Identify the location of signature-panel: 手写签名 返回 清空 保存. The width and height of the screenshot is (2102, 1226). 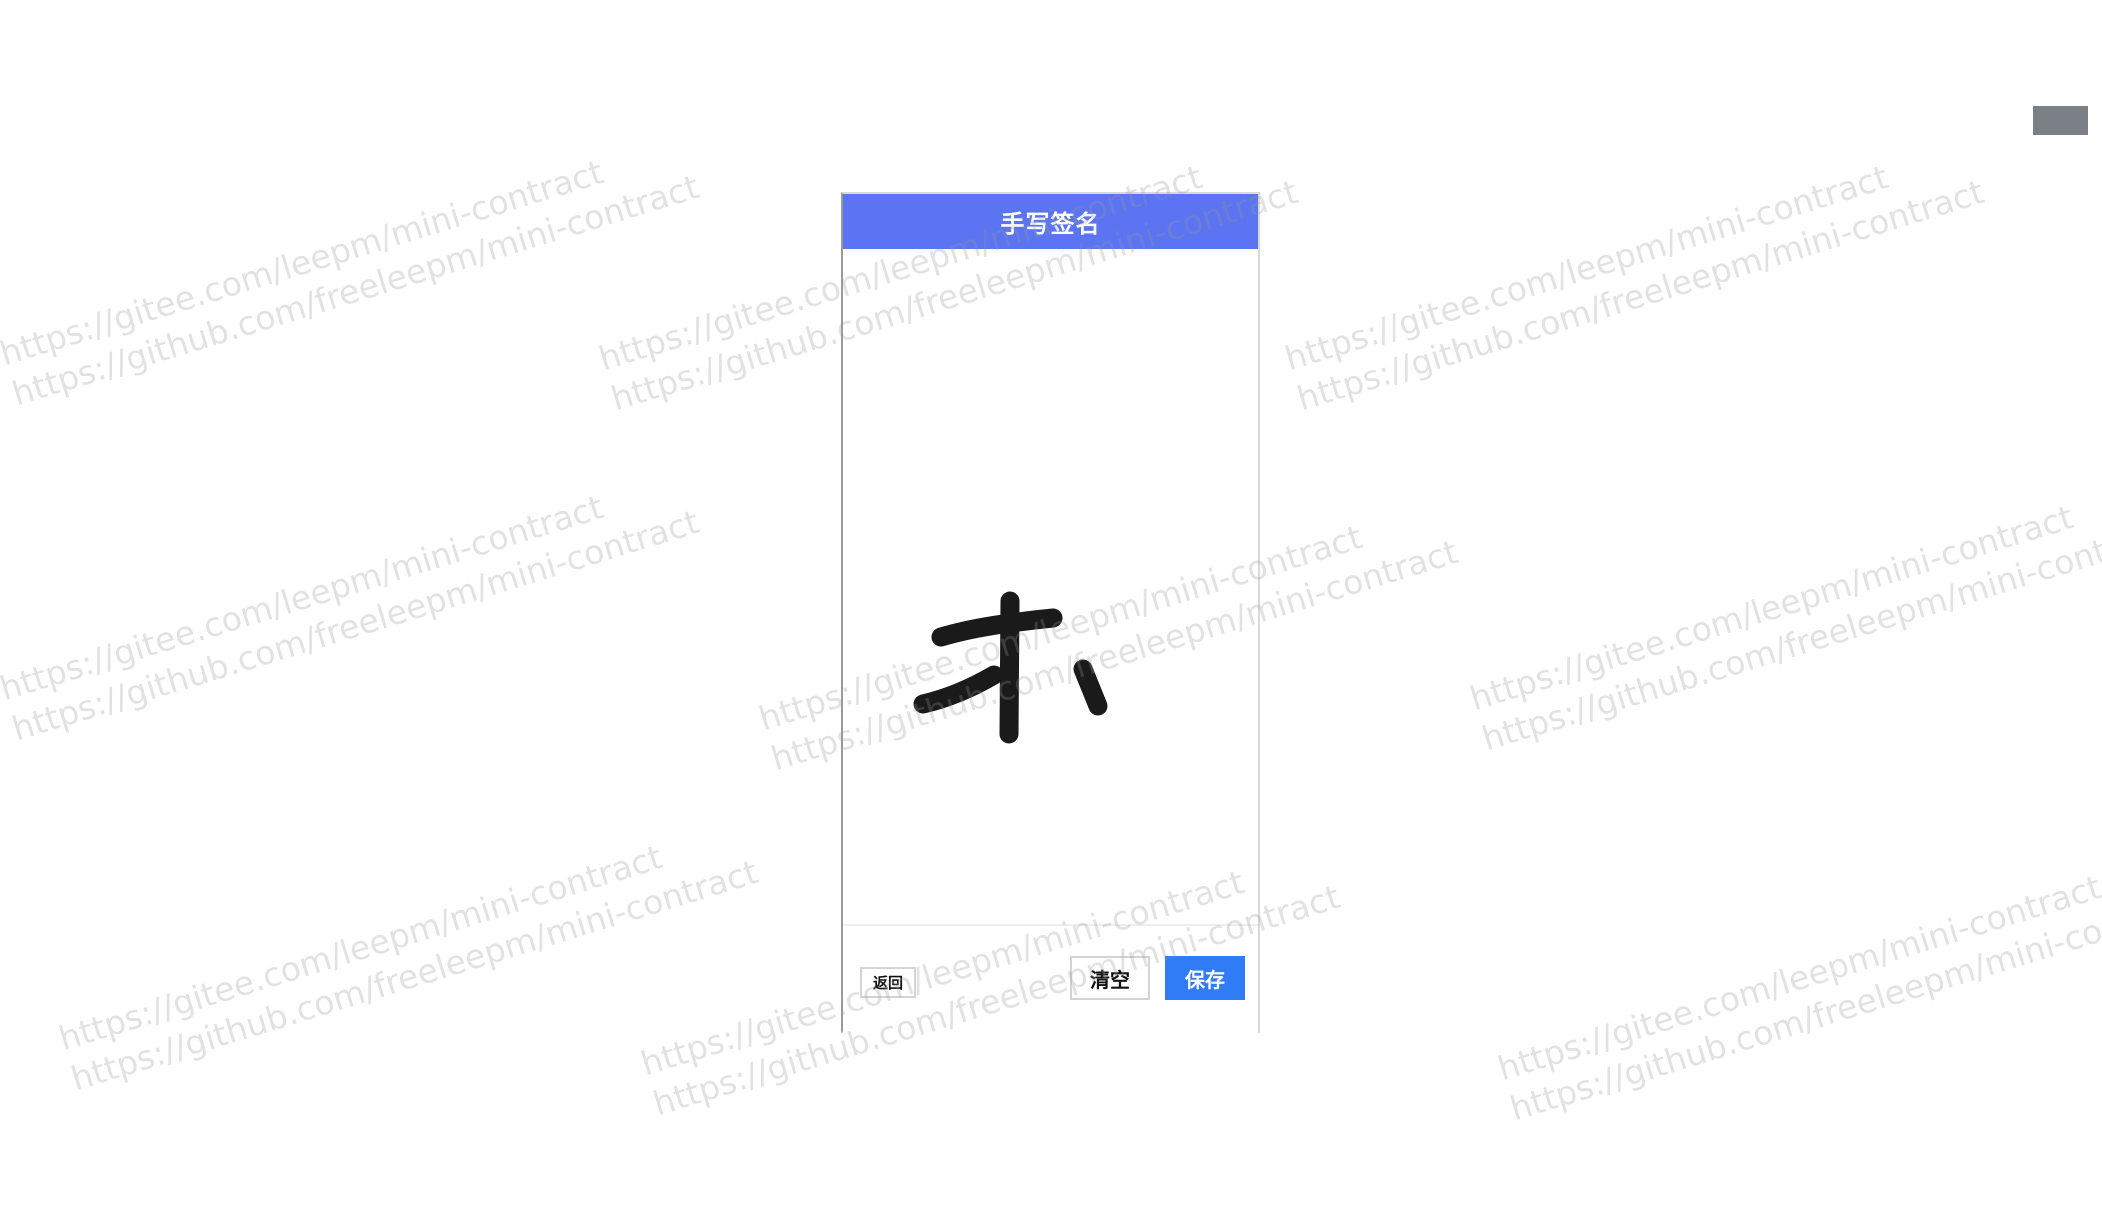
(1050, 612).